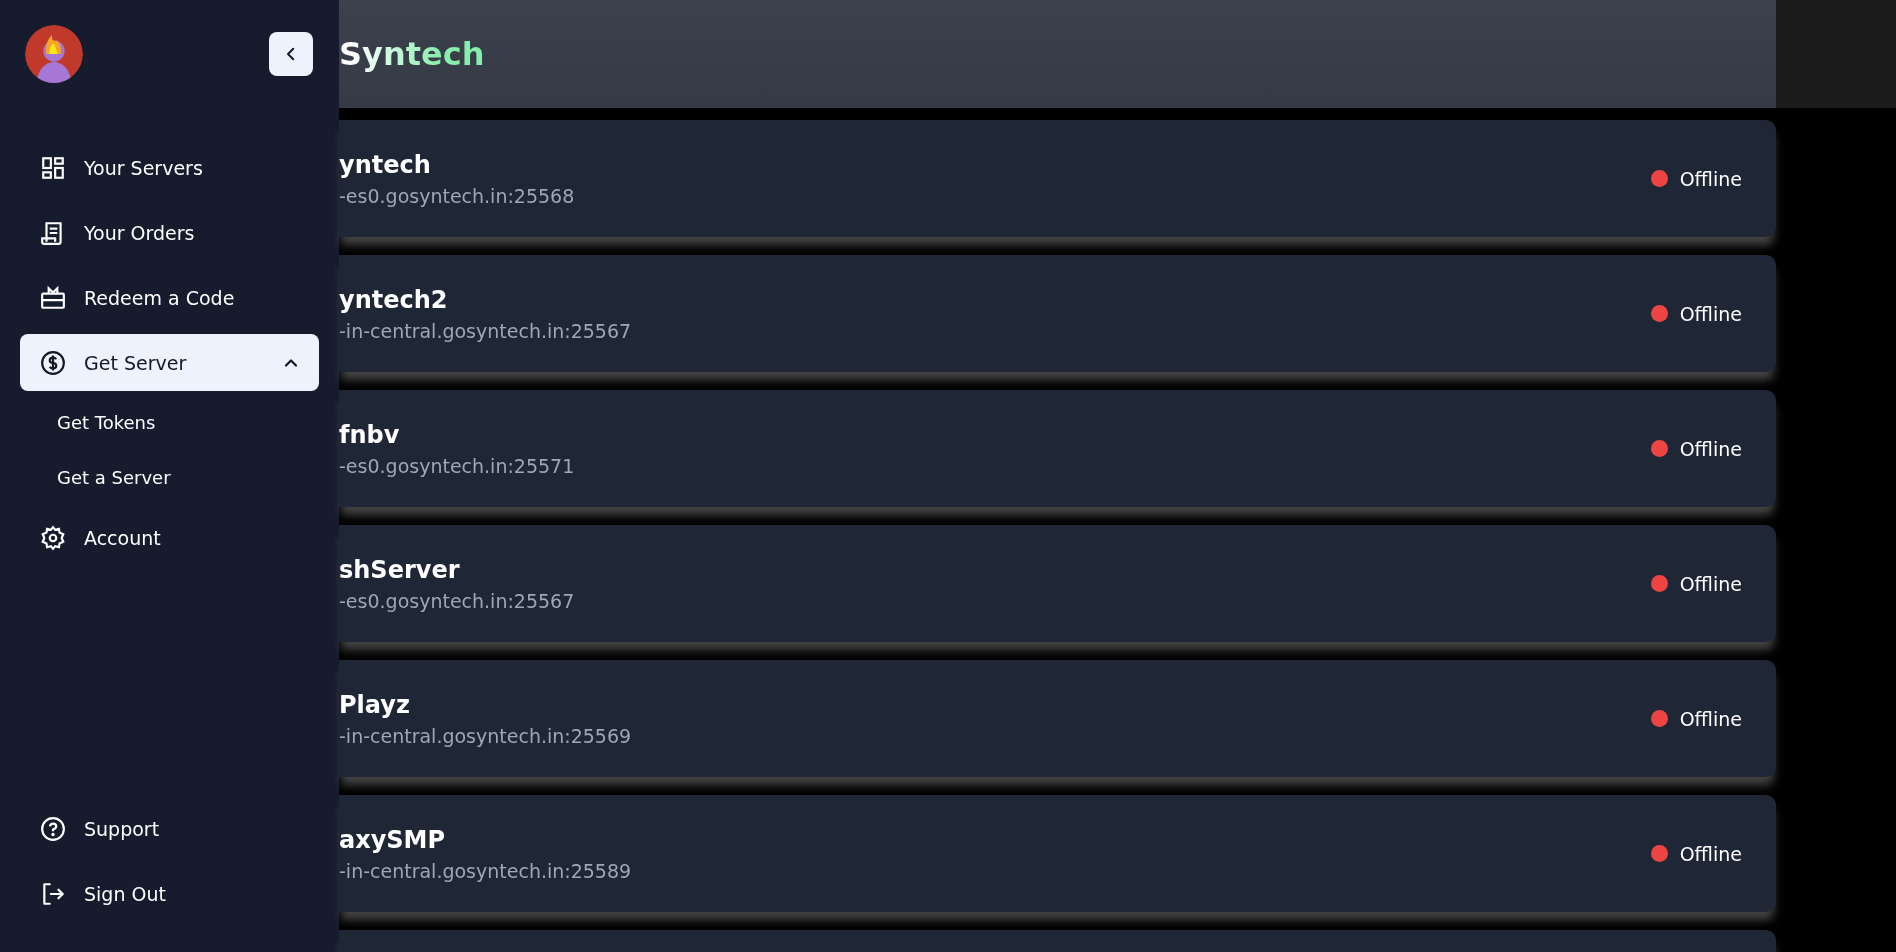 The height and width of the screenshot is (952, 1896). What do you see at coordinates (1057, 313) in the screenshot?
I see `server-card: yntech2 -in-central.gosyntech.in:25567 Offline` at bounding box center [1057, 313].